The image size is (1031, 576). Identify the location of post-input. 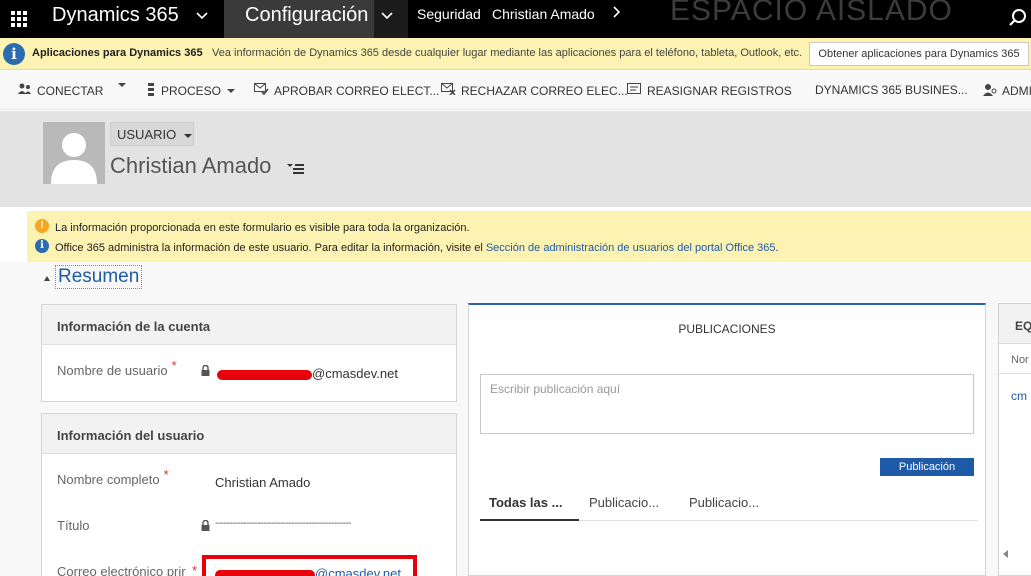
(727, 404).